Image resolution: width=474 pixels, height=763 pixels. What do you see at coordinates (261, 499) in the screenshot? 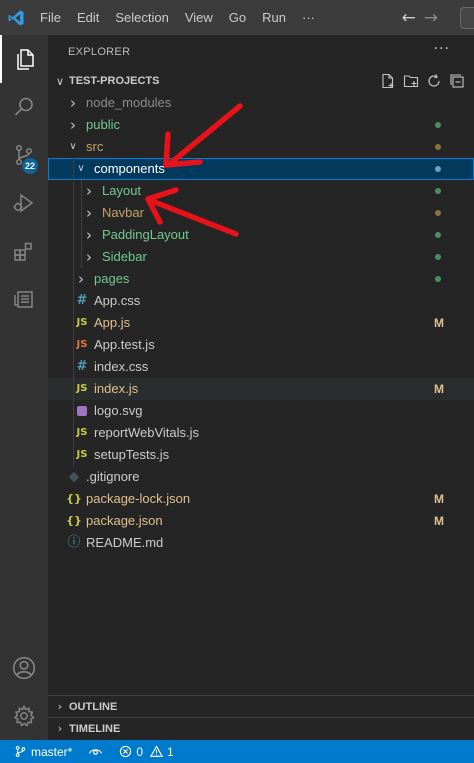
I see `file-item: {} package-lock.json M` at bounding box center [261, 499].